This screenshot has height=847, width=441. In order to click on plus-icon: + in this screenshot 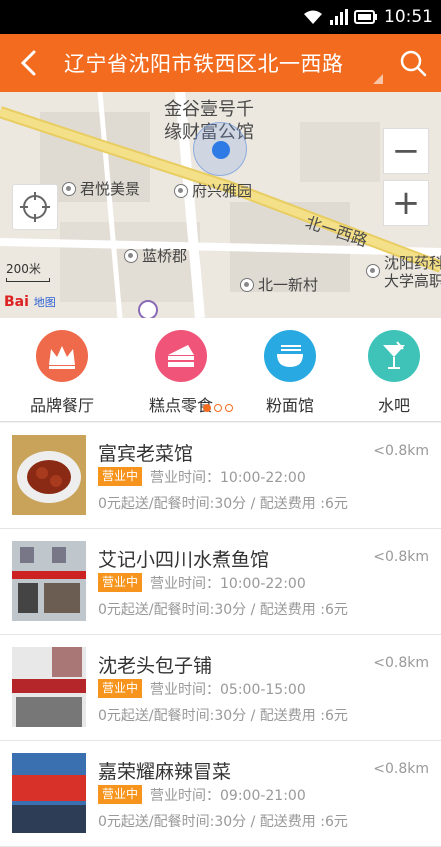, I will do `click(406, 203)`.